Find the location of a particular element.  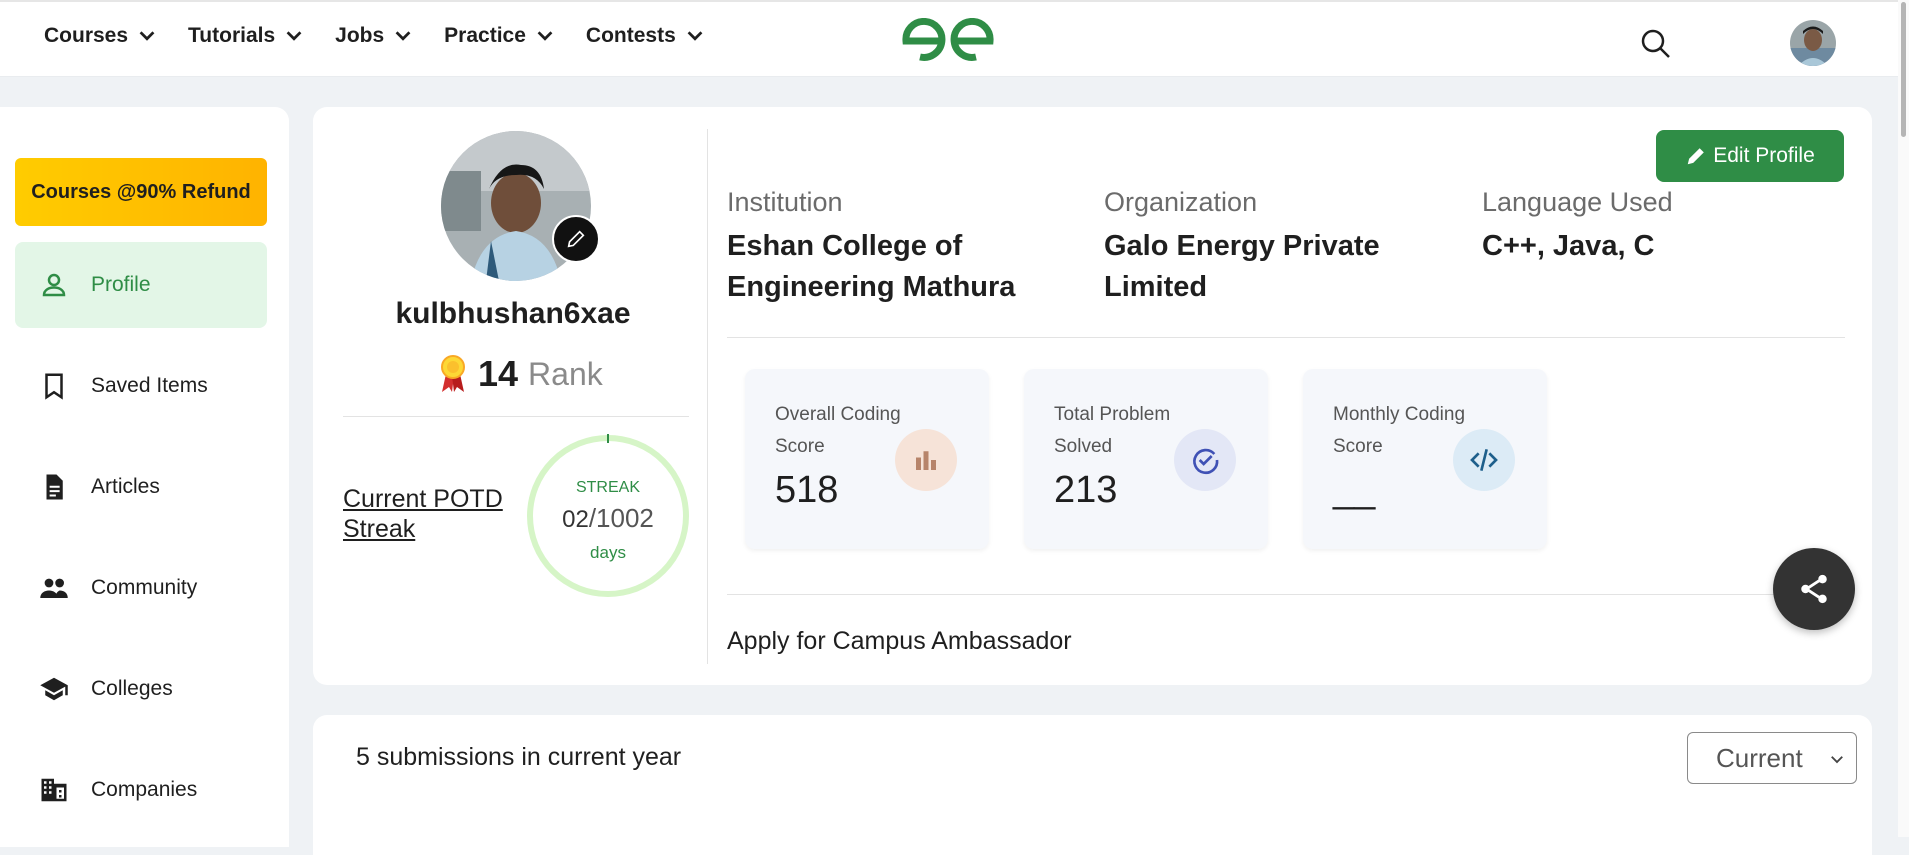

streak-total: 1002 is located at coordinates (625, 518).